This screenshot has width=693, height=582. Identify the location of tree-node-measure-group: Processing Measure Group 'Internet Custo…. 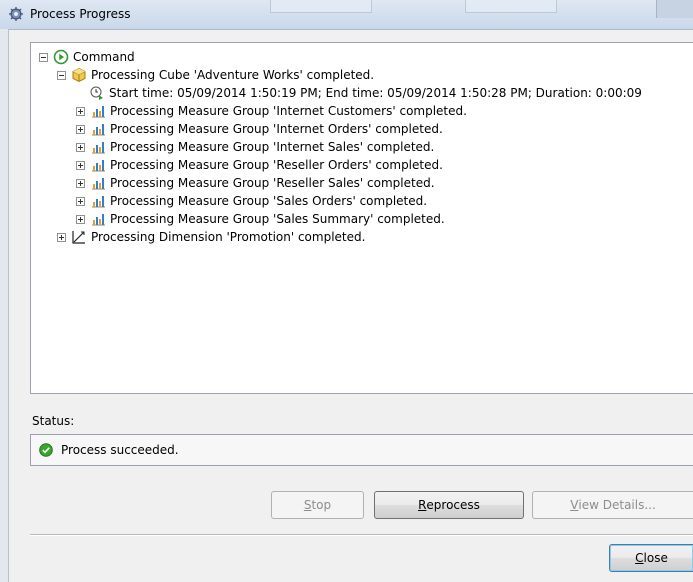
(271, 111).